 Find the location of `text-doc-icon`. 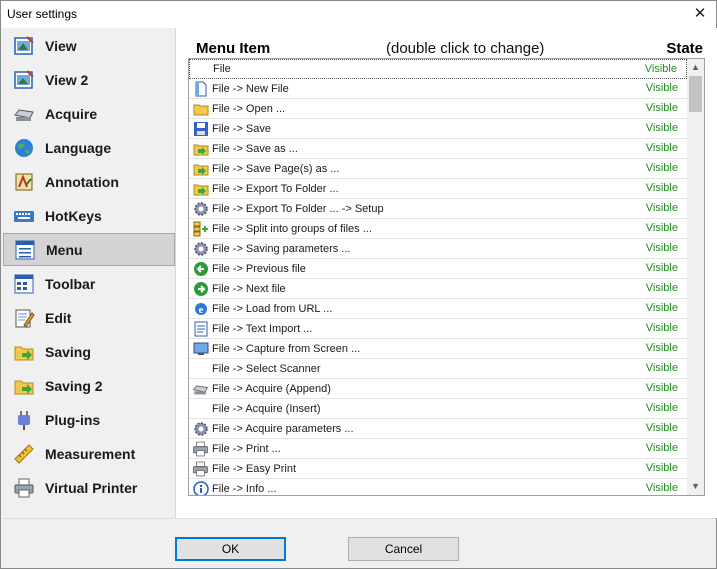

text-doc-icon is located at coordinates (200, 328).